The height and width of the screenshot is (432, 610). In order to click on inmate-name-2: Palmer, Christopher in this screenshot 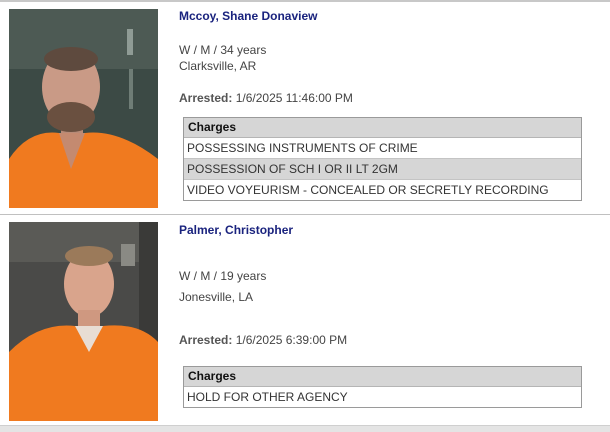, I will do `click(236, 230)`.